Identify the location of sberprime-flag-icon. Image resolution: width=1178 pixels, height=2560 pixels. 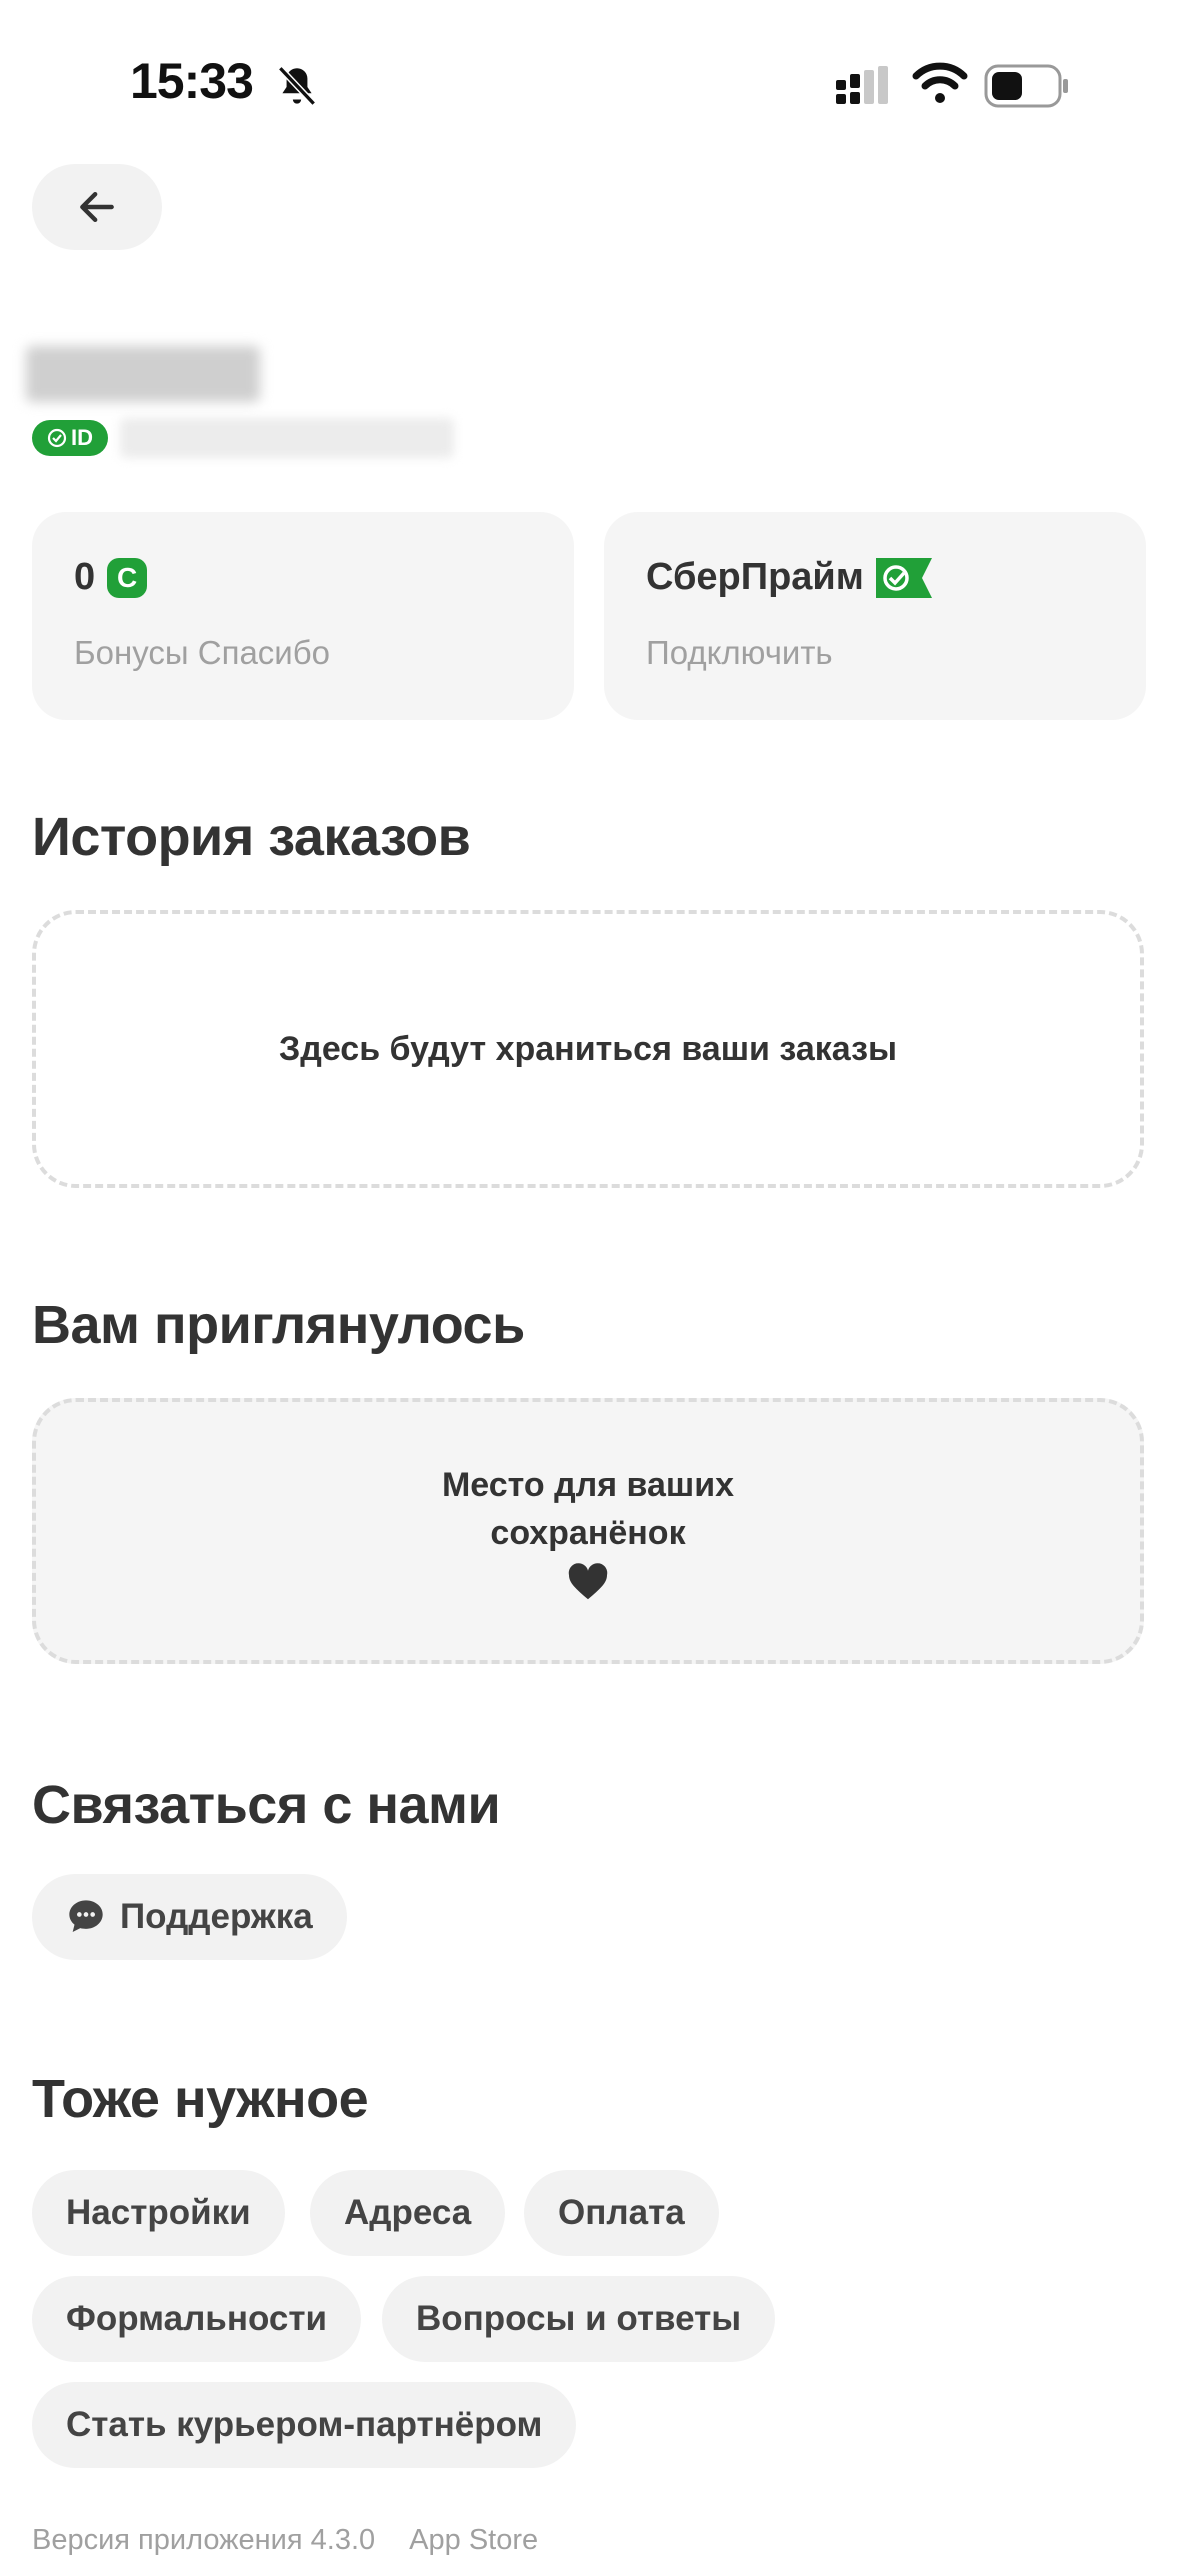
(903, 577).